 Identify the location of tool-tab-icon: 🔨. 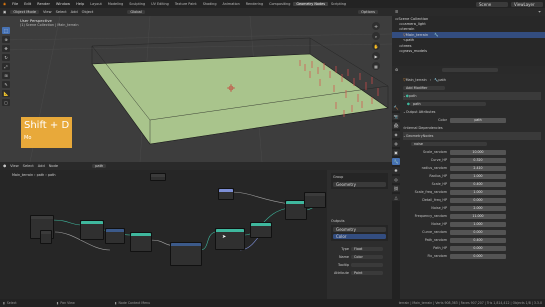
(396, 107).